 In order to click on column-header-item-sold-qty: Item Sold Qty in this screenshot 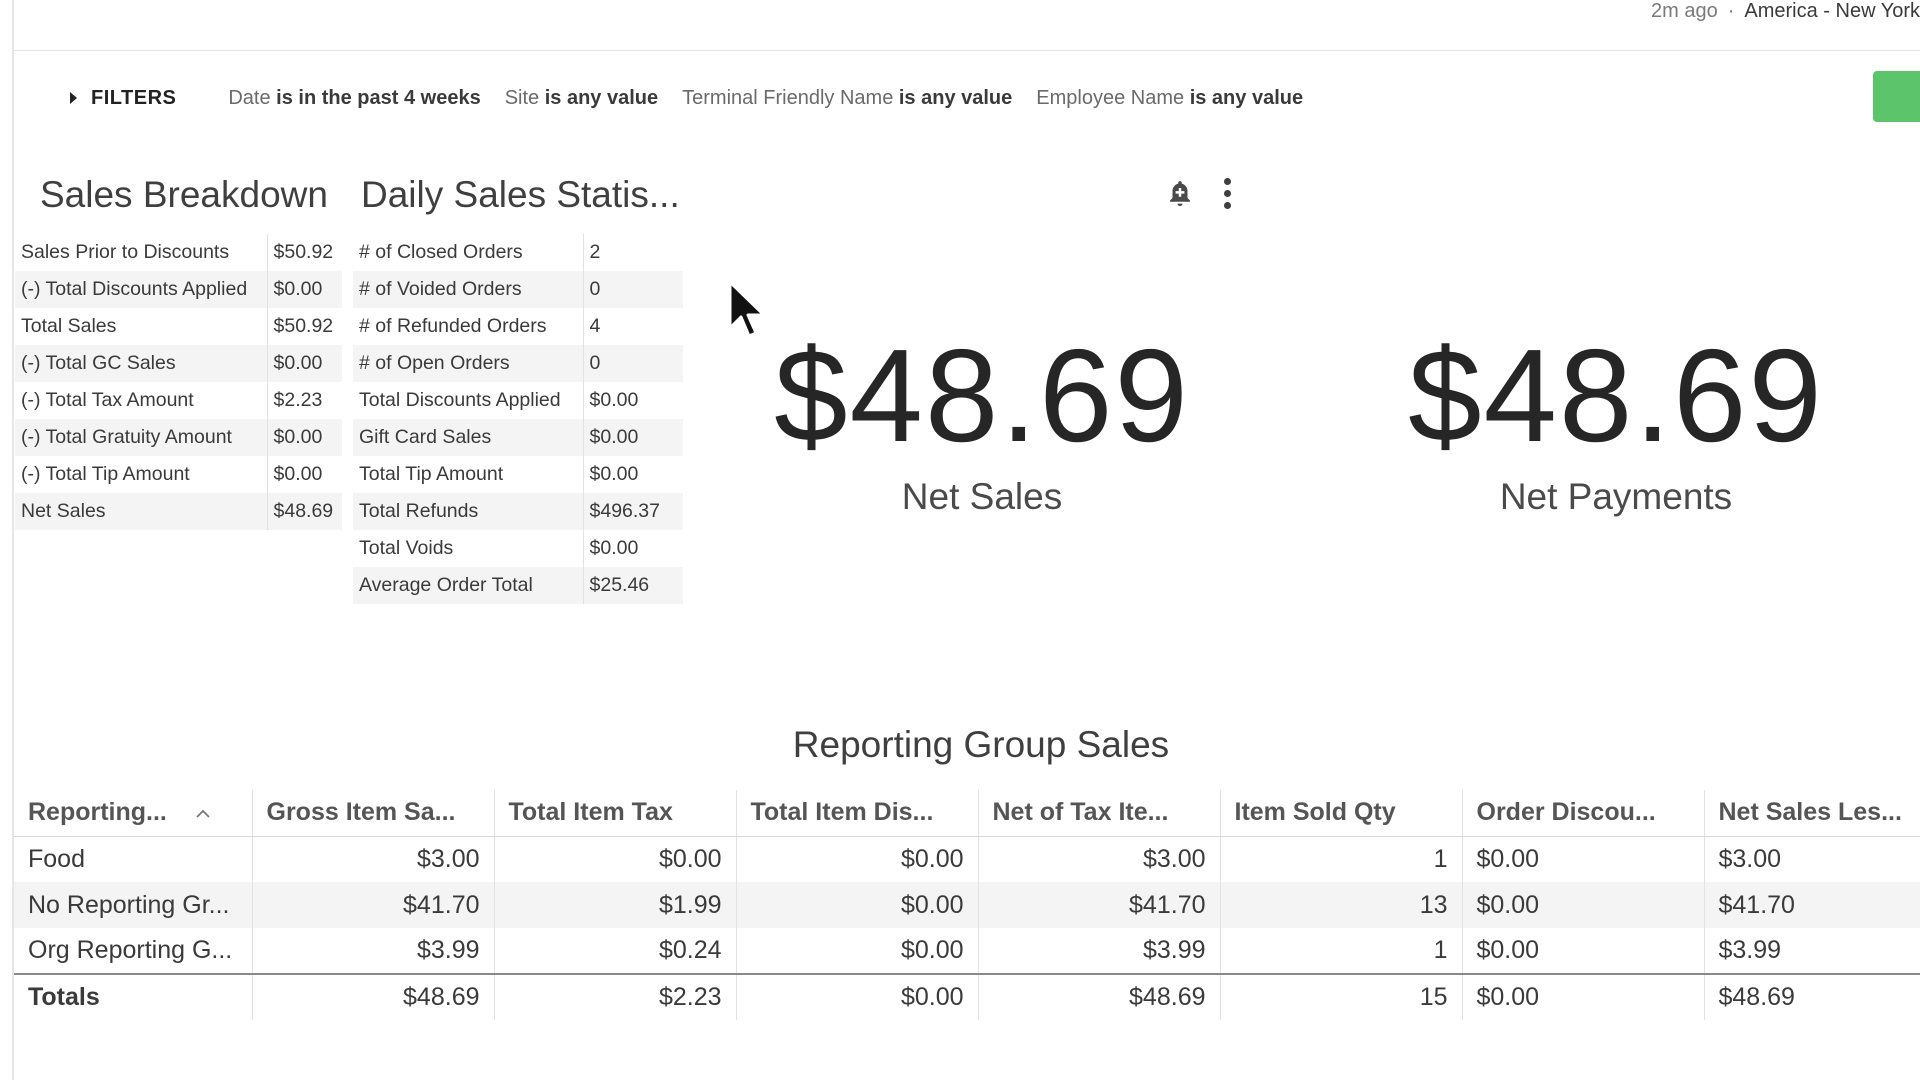, I will do `click(1340, 813)`.